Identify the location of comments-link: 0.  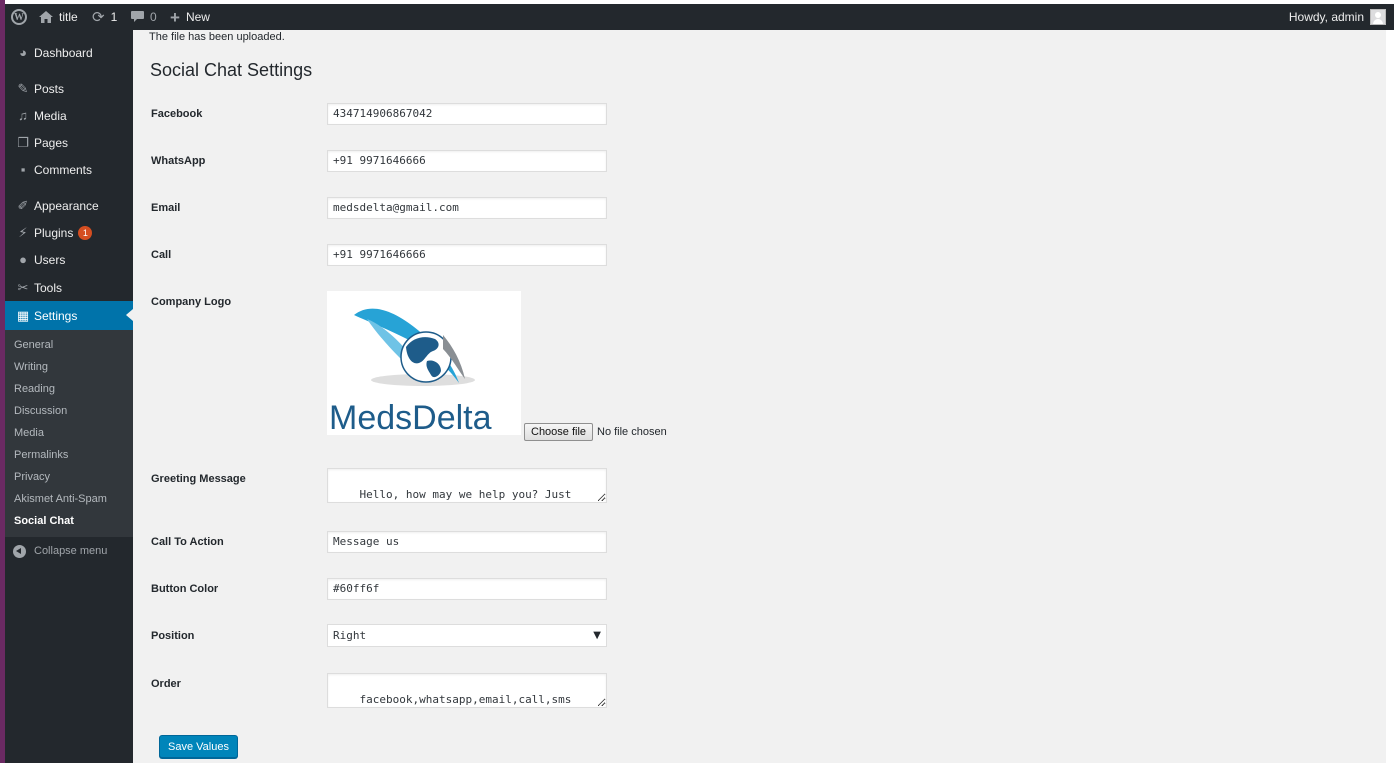
(144, 17).